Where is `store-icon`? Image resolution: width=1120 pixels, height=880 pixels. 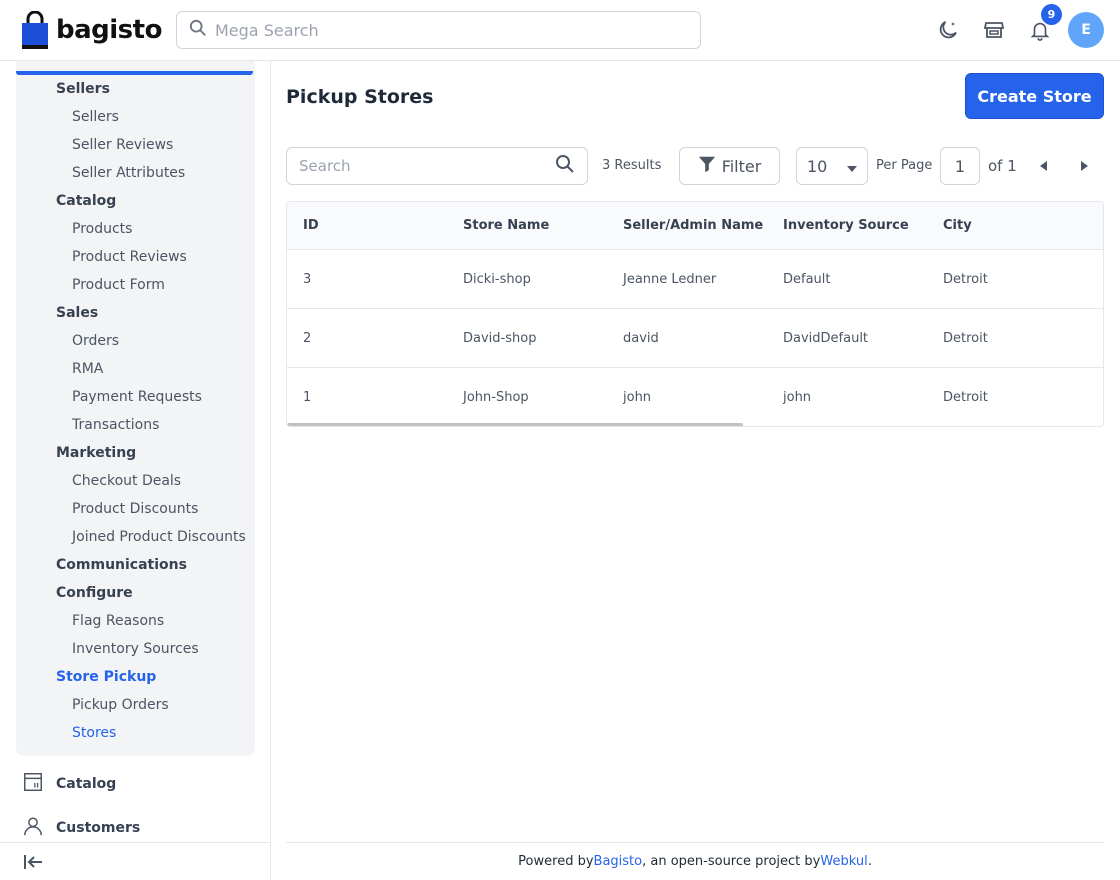
store-icon is located at coordinates (994, 30).